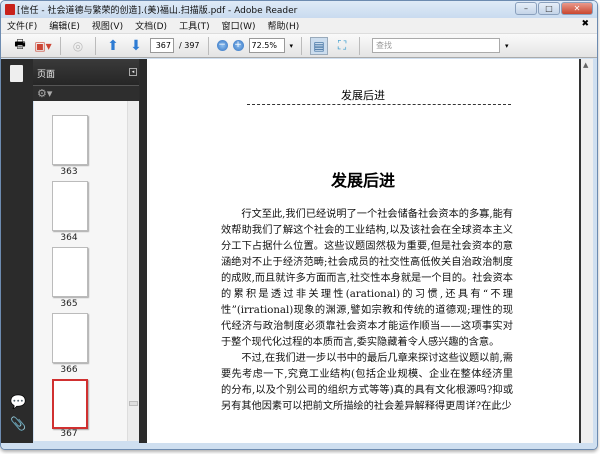  Describe the element at coordinates (586, 251) in the screenshot. I see `document-scrollbar: ▲` at that location.